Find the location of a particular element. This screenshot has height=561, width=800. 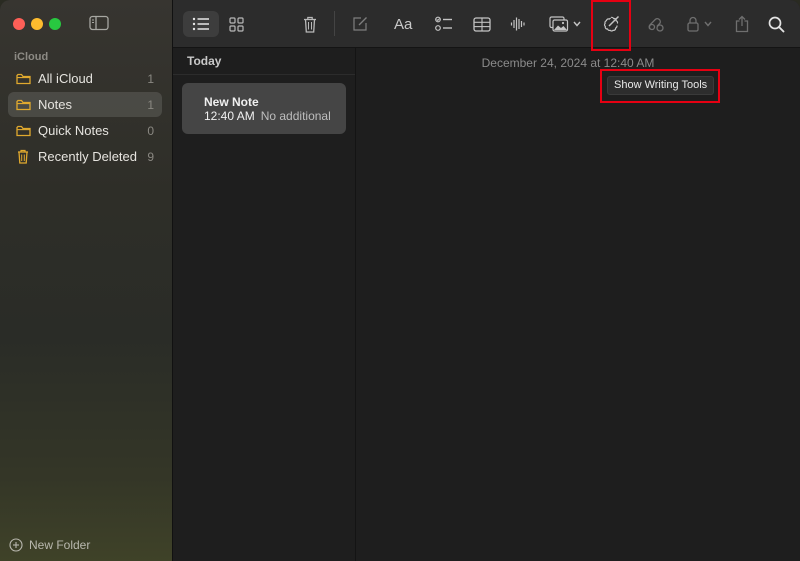

audio-button is located at coordinates (518, 24).